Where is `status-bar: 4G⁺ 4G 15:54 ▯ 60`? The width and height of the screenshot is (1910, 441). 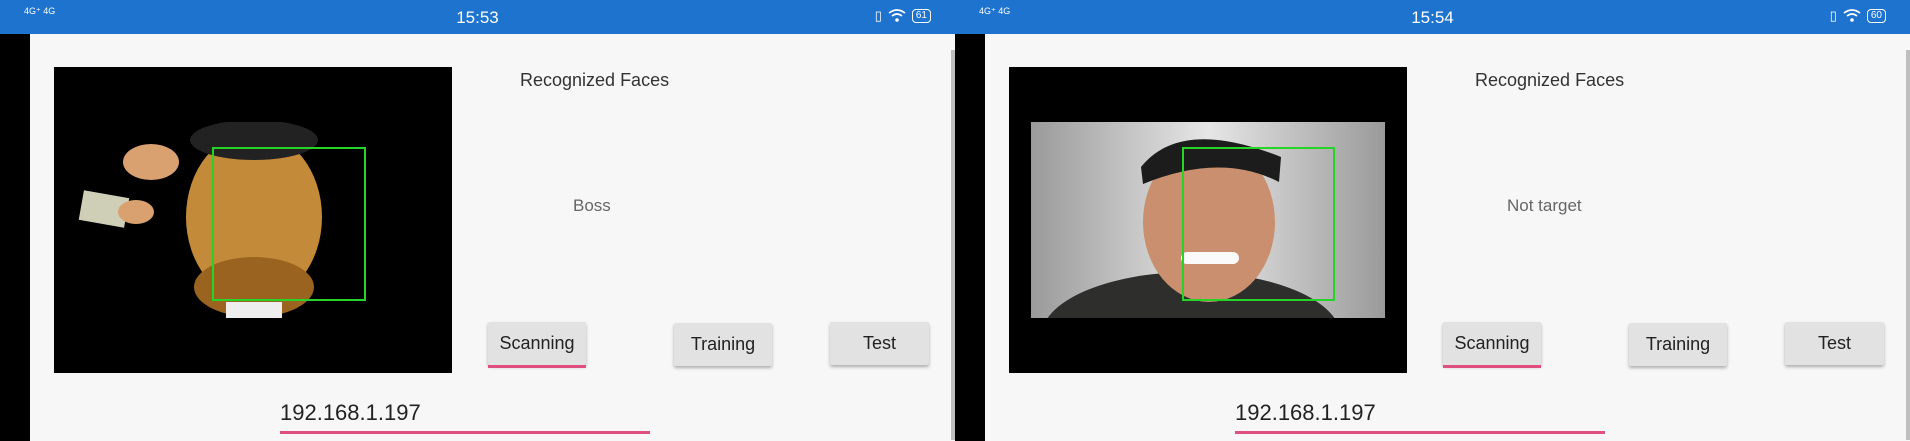 status-bar: 4G⁺ 4G 15:54 ▯ 60 is located at coordinates (1432, 17).